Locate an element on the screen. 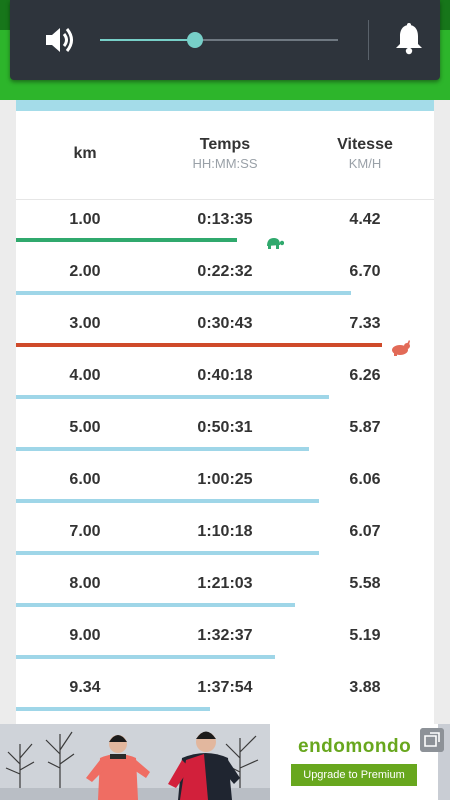  upgrade-premium-button: Upgrade to Premium is located at coordinates (354, 775).